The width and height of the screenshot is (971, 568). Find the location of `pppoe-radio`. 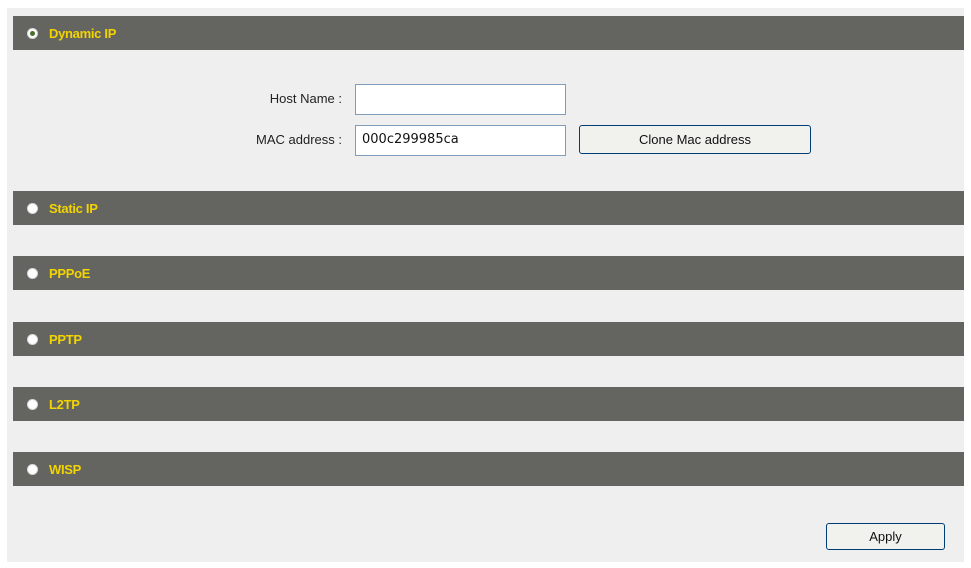

pppoe-radio is located at coordinates (32, 273).